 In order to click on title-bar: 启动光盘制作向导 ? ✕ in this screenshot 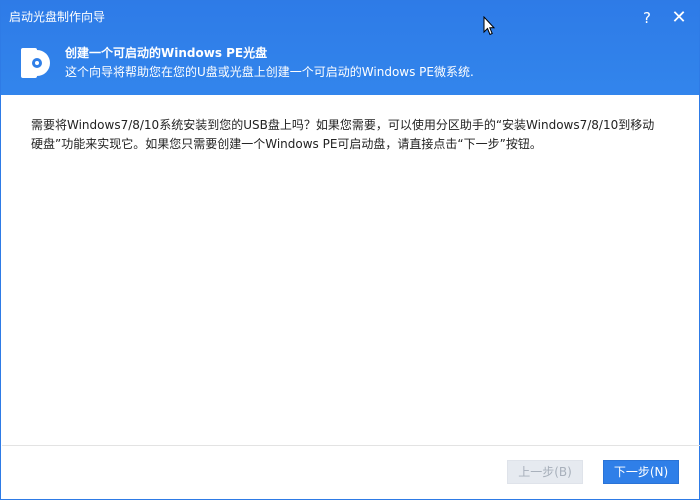, I will do `click(350, 18)`.